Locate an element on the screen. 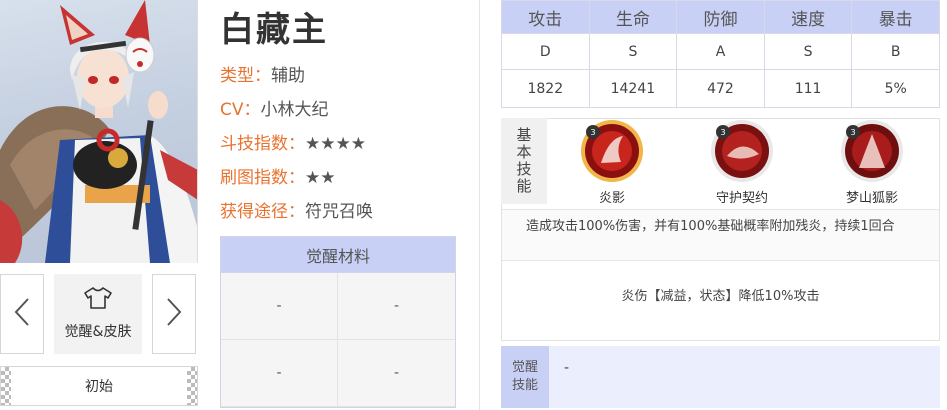  stat-header-attack: 攻击 is located at coordinates (545, 17).